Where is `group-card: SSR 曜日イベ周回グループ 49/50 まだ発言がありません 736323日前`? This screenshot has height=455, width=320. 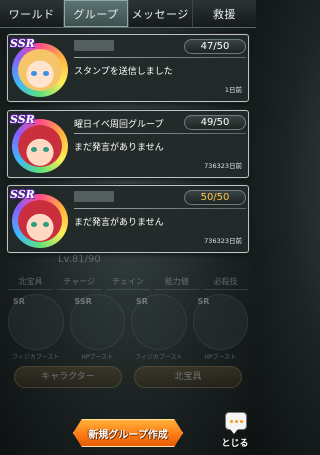
group-card: SSR 曜日イベ周回グループ 49/50 まだ発言がありません 736323日前 is located at coordinates (128, 144).